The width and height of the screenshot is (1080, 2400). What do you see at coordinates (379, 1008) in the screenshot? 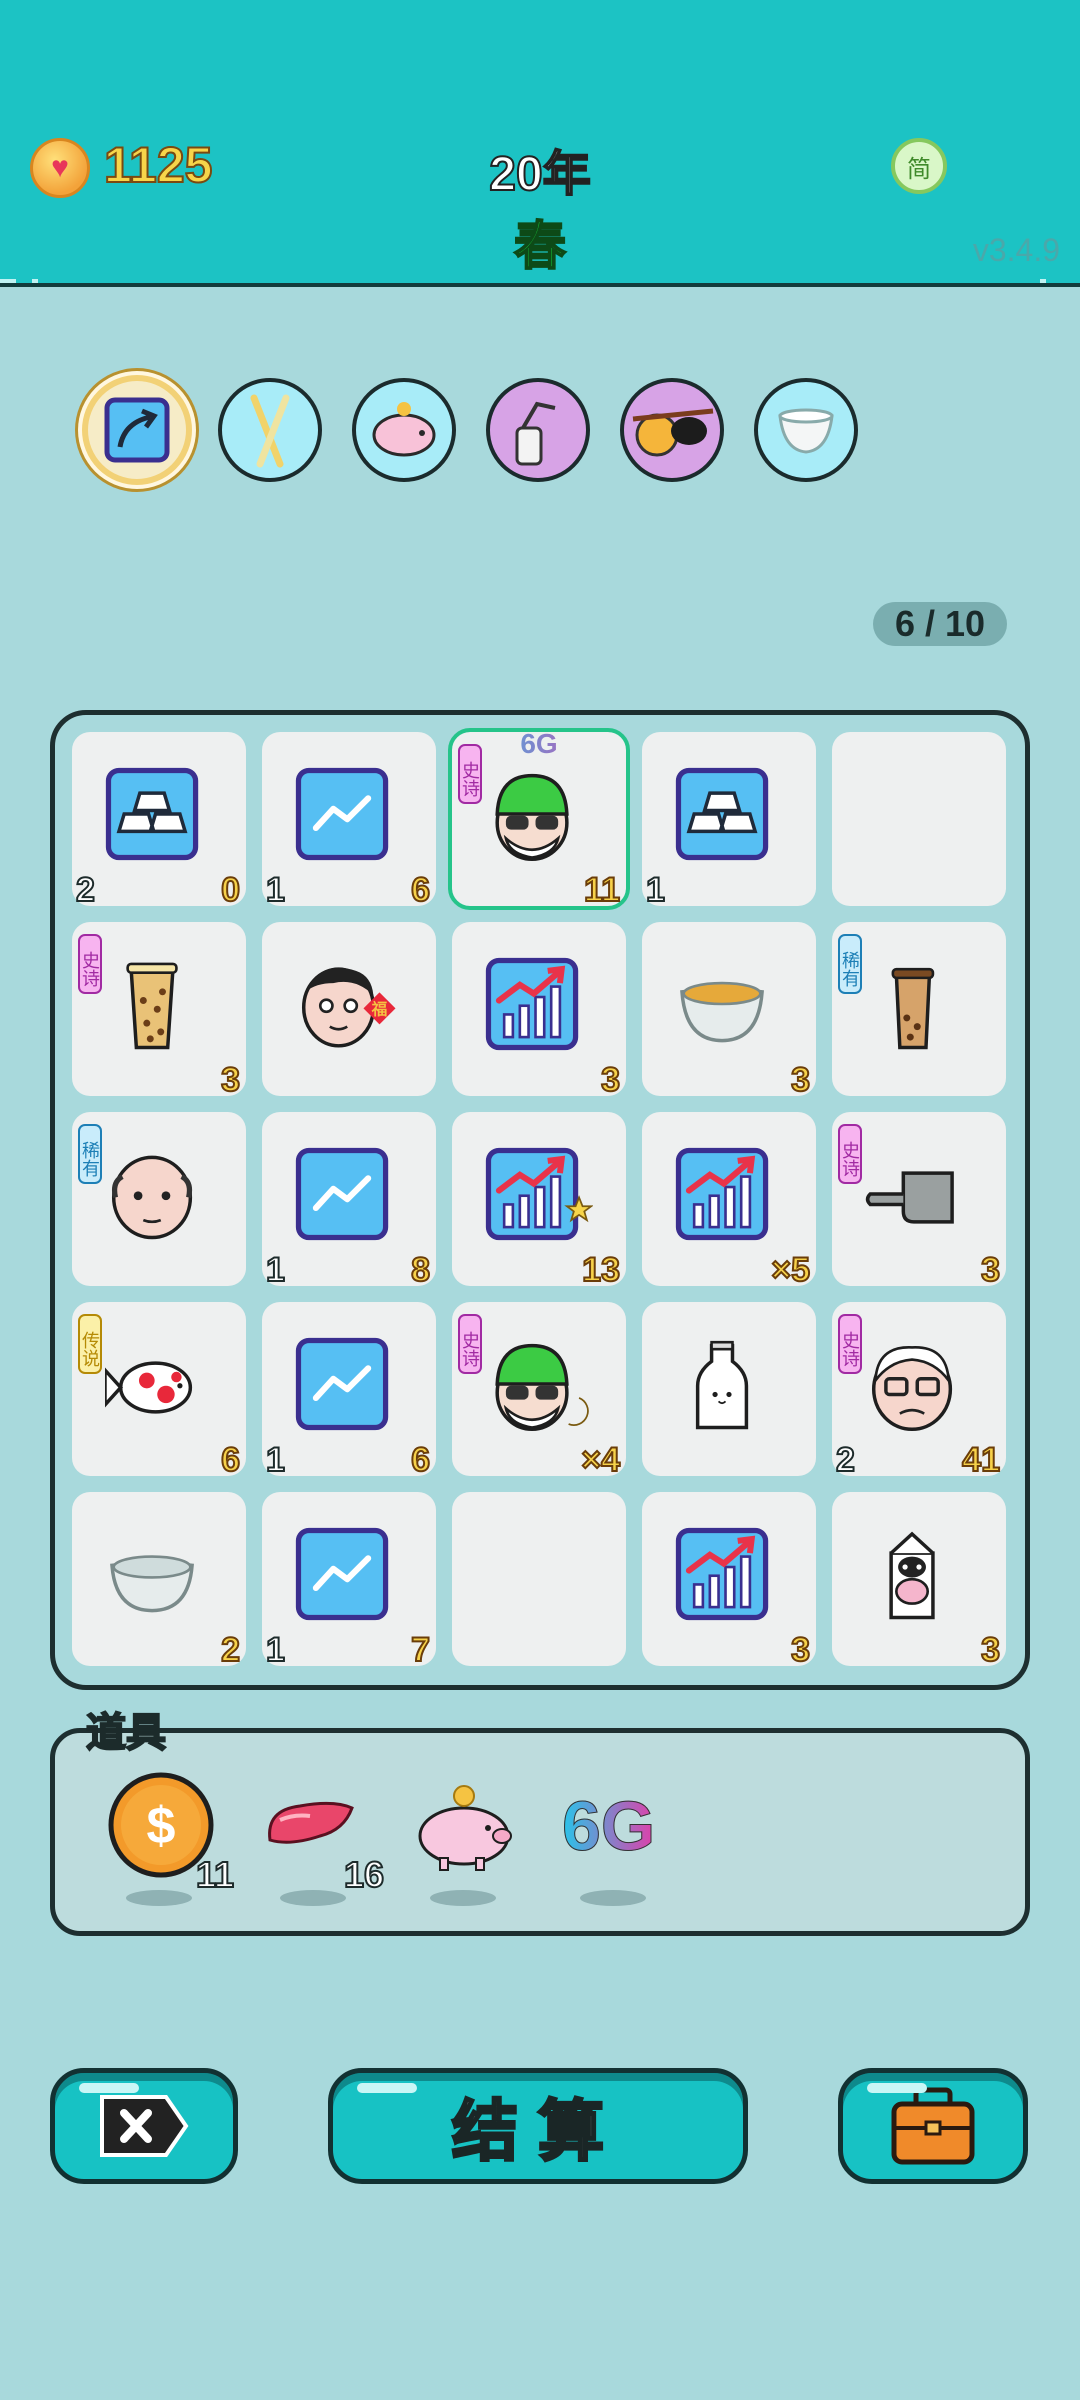
I see `svg-text: 福` at bounding box center [379, 1008].